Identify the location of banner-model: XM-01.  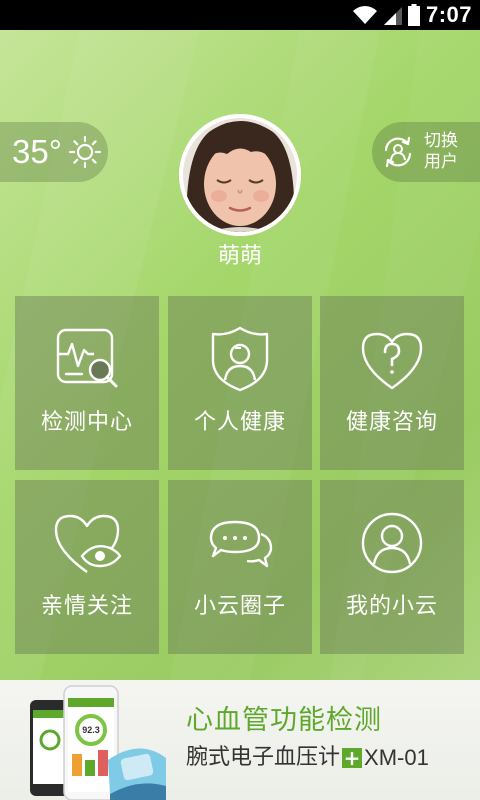
(396, 757).